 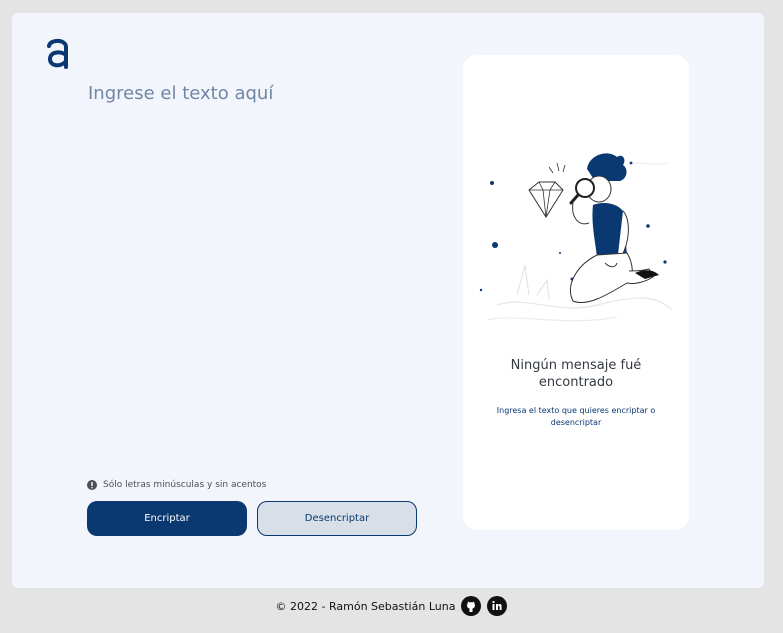 What do you see at coordinates (167, 518) in the screenshot?
I see `encrypt-button: Encriptar` at bounding box center [167, 518].